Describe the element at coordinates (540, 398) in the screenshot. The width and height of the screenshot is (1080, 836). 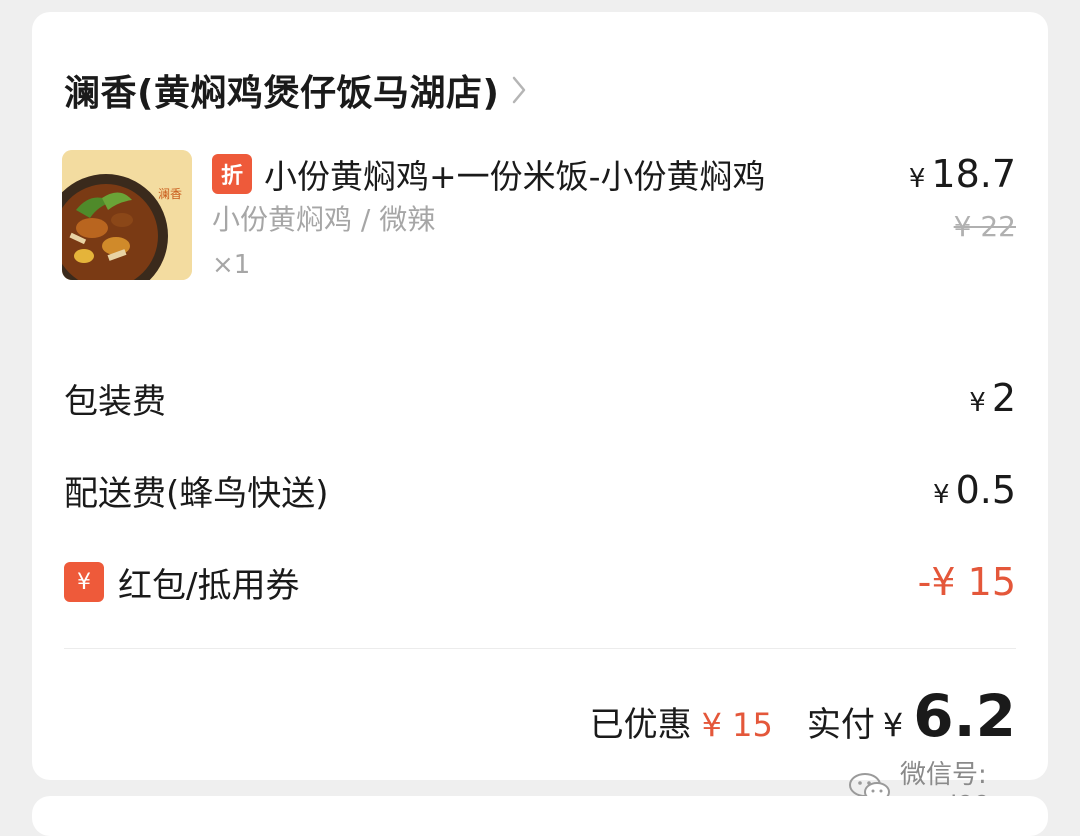
I see `packaging-fee-row: 包装费 ¥2` at that location.